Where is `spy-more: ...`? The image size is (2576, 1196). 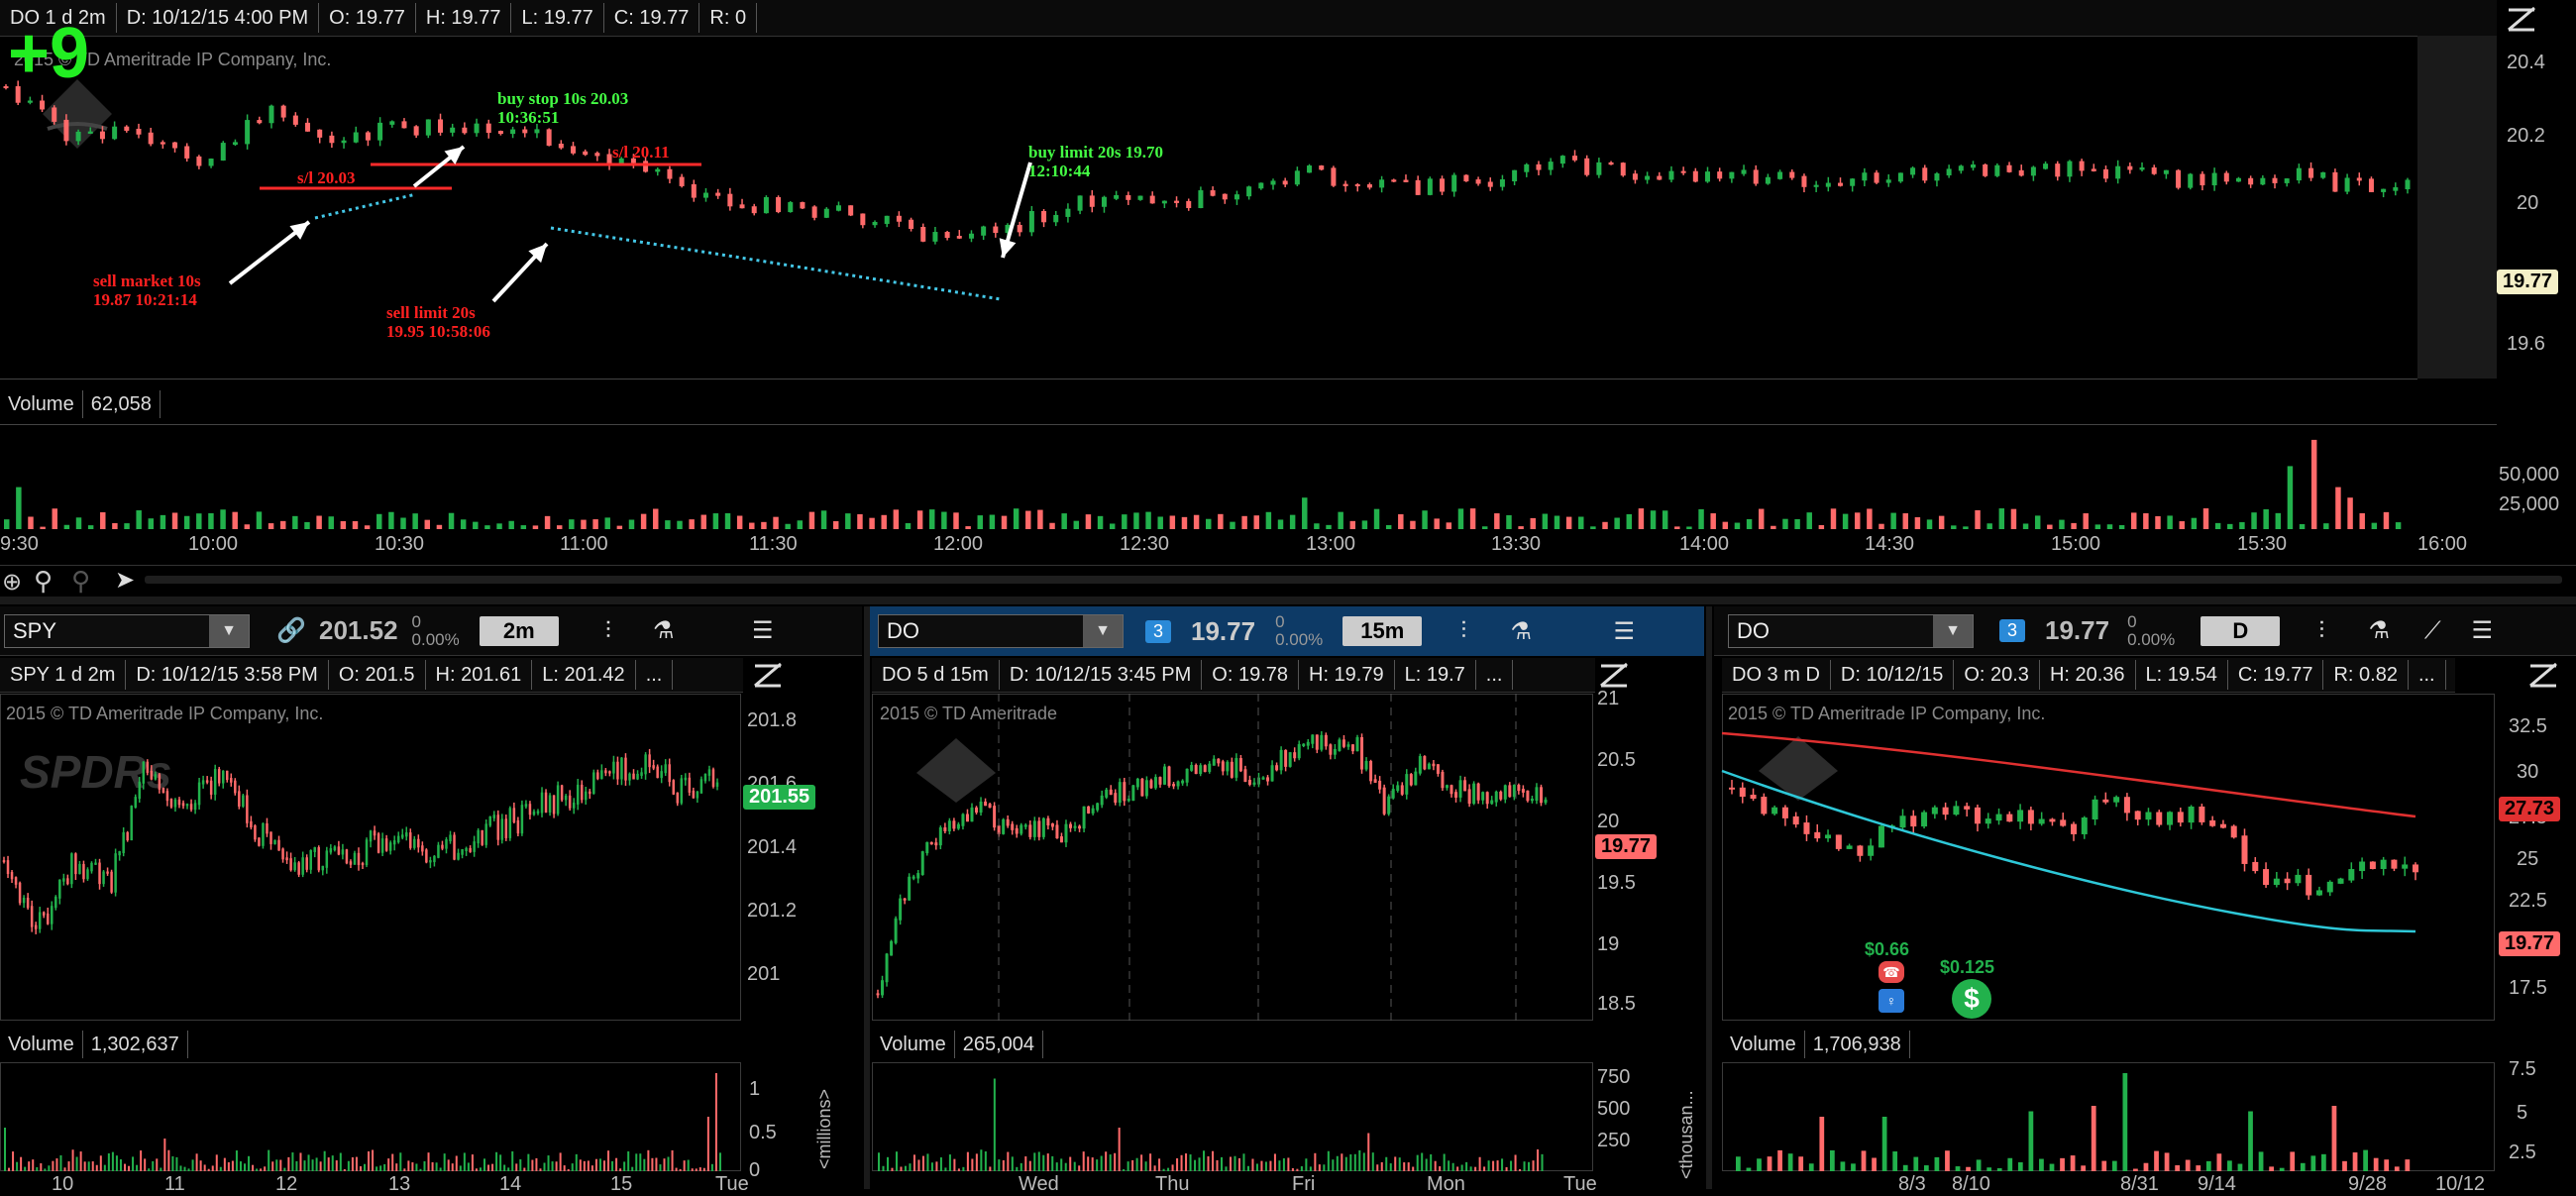
spy-more: ... is located at coordinates (655, 675).